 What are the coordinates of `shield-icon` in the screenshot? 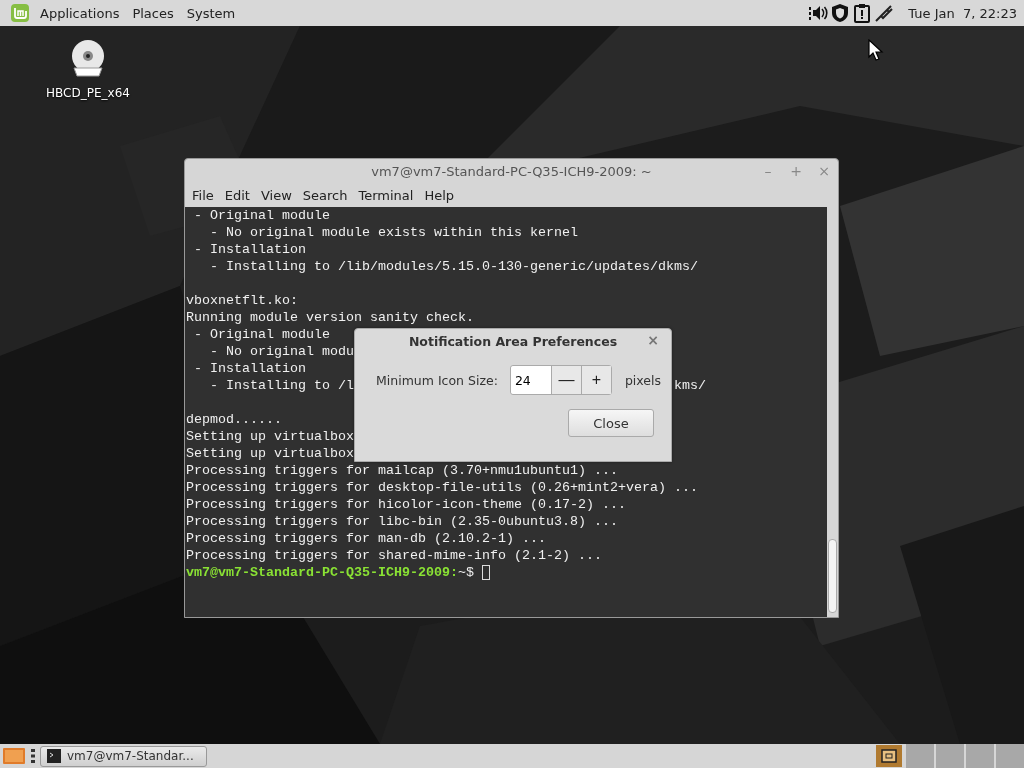 It's located at (840, 13).